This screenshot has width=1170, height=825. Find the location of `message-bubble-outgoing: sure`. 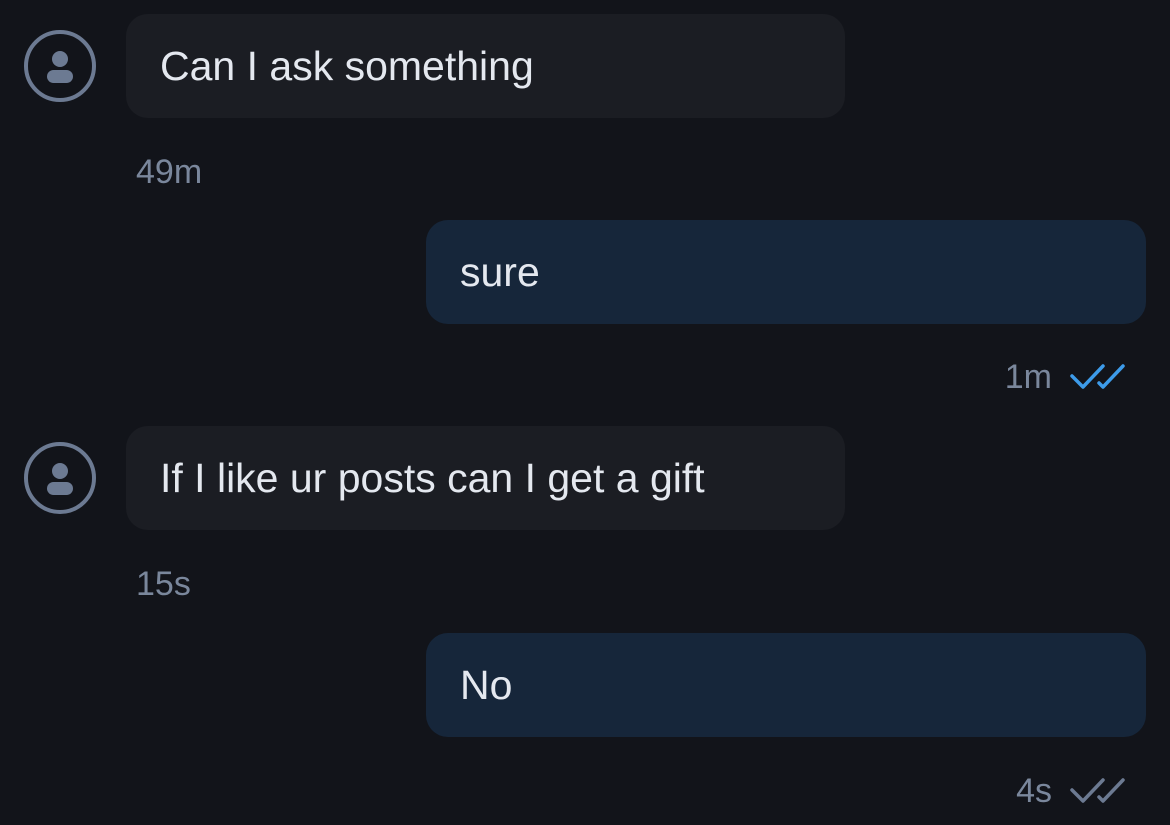

message-bubble-outgoing: sure is located at coordinates (786, 272).